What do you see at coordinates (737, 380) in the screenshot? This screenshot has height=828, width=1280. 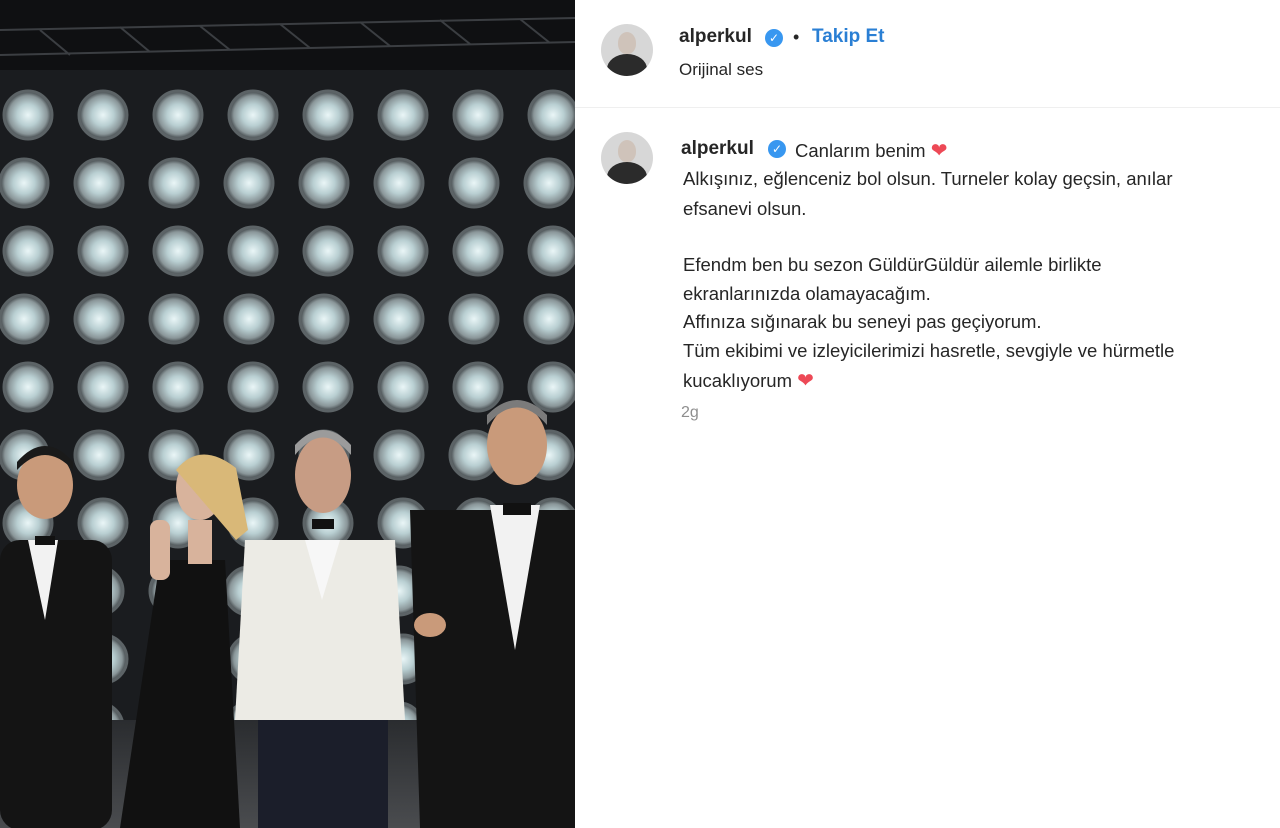 I see `caption-text: kucaklıyorum` at bounding box center [737, 380].